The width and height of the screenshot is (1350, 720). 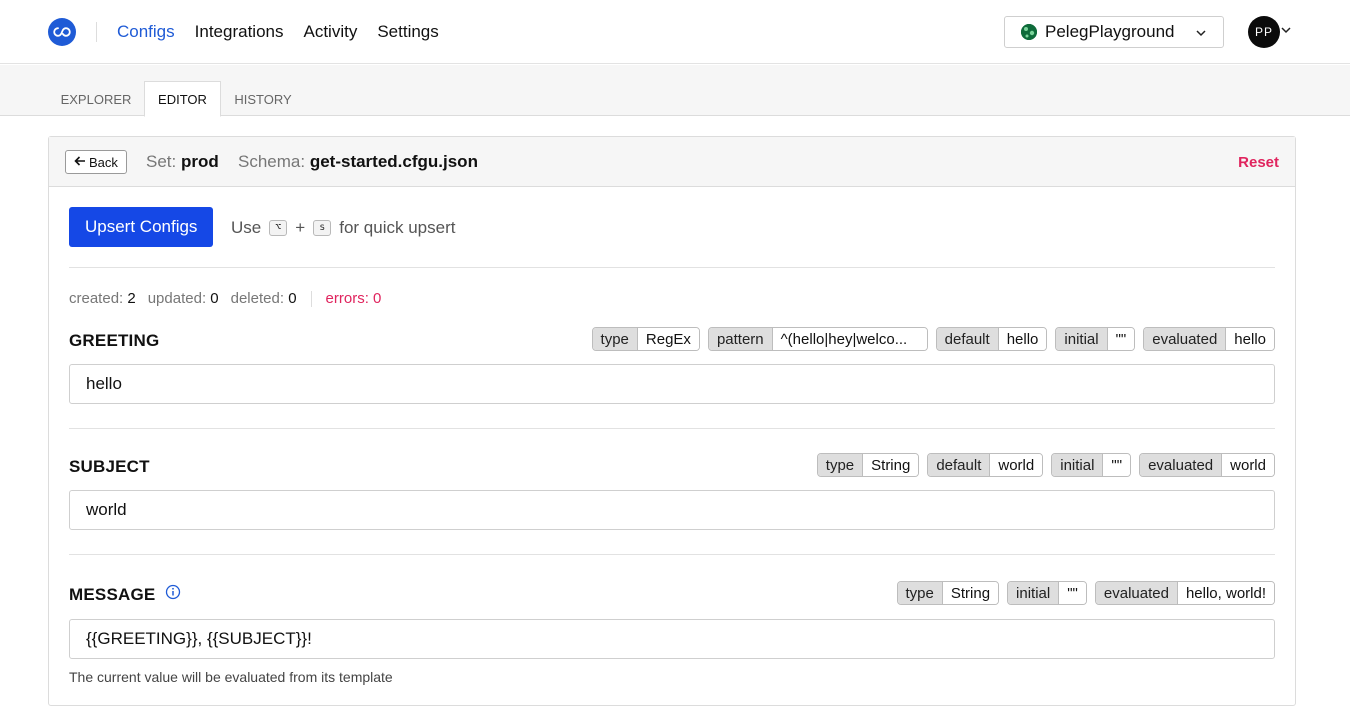 What do you see at coordinates (672, 384) in the screenshot?
I see `greeting-input` at bounding box center [672, 384].